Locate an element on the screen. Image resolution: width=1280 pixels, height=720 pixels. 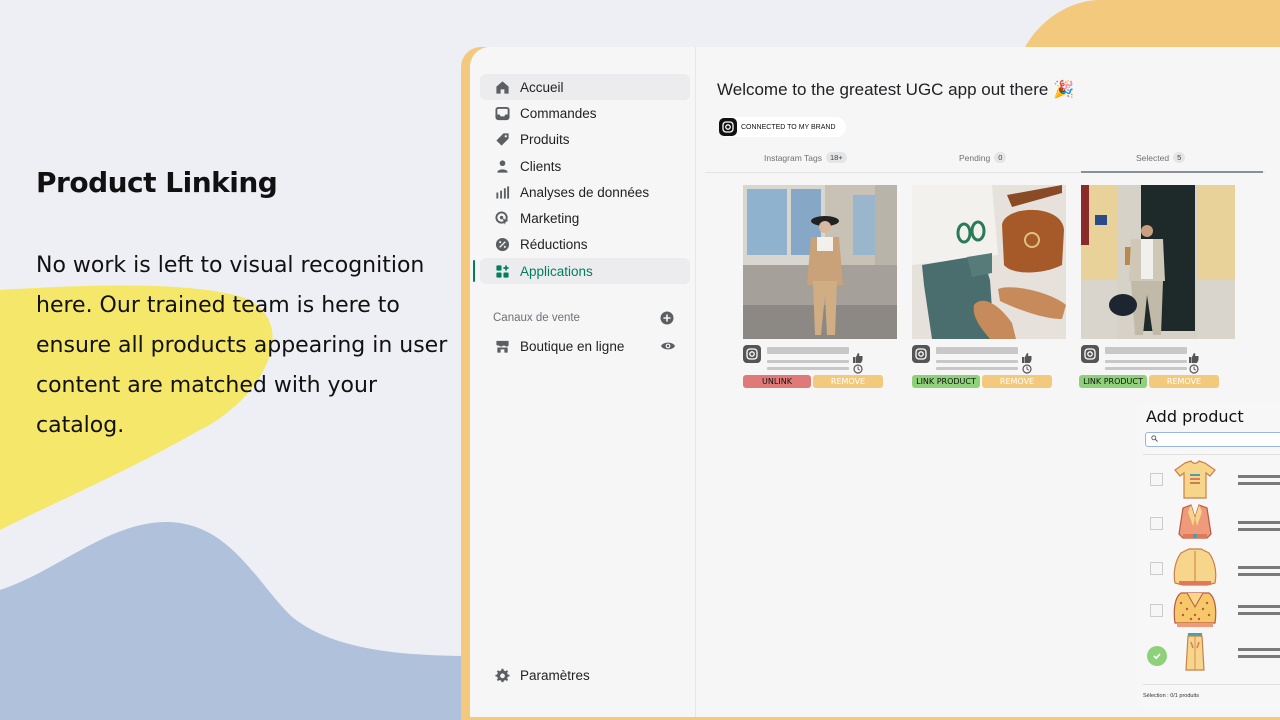
sidebar-item-analyses: Analyses de données is located at coordinates (585, 192).